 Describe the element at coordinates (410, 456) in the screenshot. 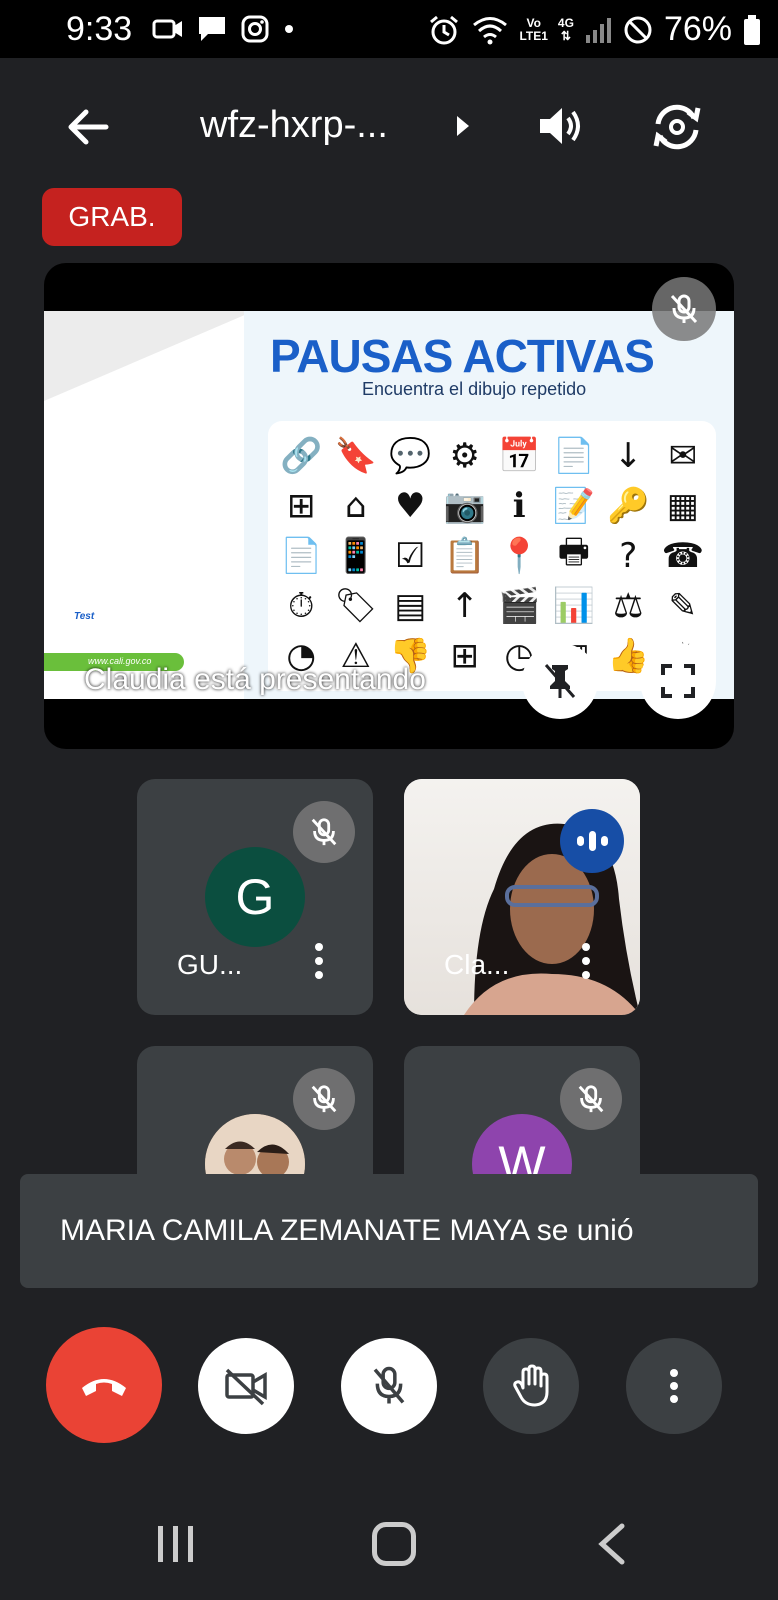

I see `slide-grid-symbol: 💬` at that location.